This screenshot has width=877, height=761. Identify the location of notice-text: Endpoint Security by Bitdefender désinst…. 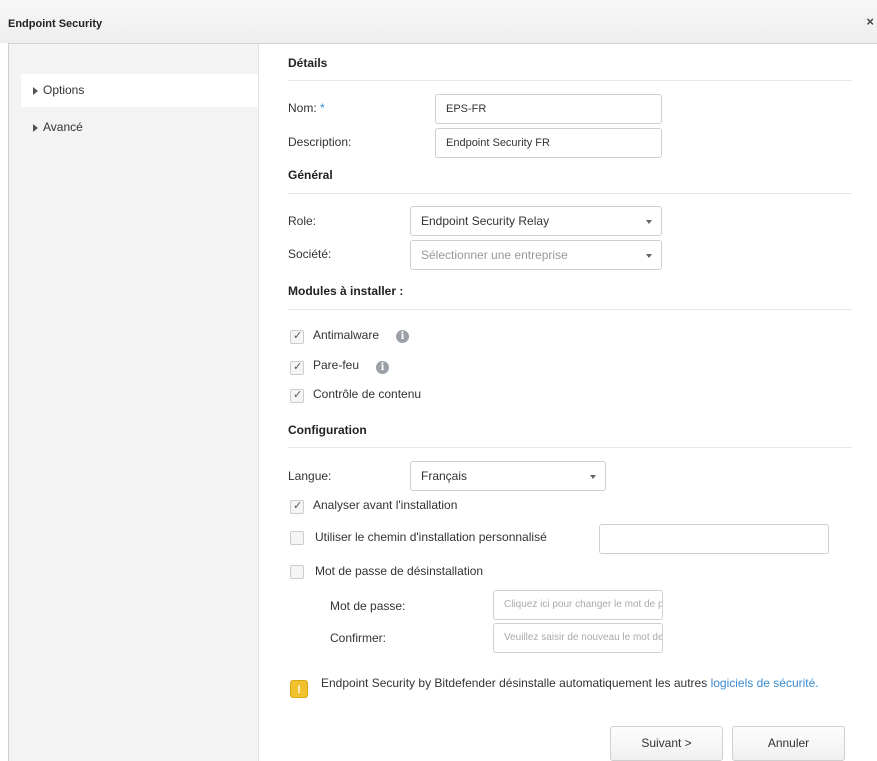
(516, 683).